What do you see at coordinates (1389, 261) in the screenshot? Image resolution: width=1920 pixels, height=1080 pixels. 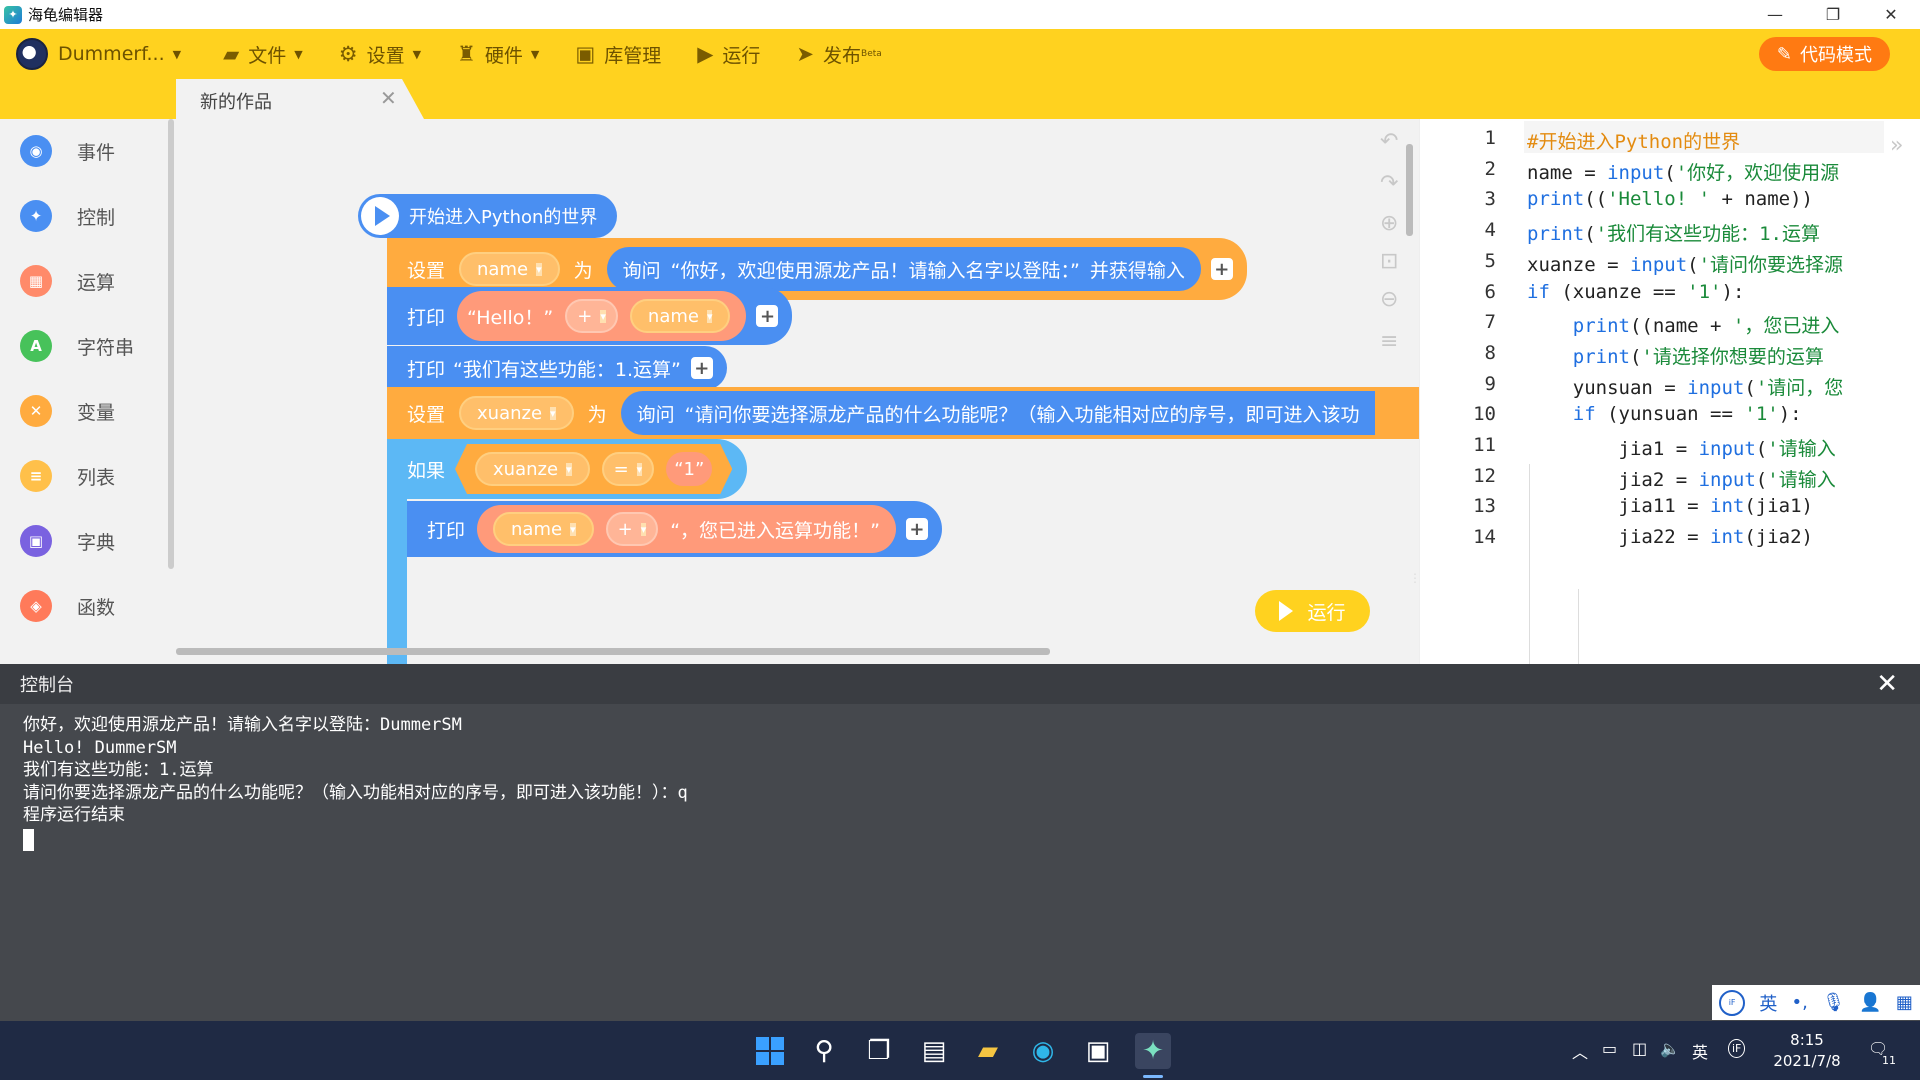 I see `zoom-reset-icon: ⊡` at bounding box center [1389, 261].